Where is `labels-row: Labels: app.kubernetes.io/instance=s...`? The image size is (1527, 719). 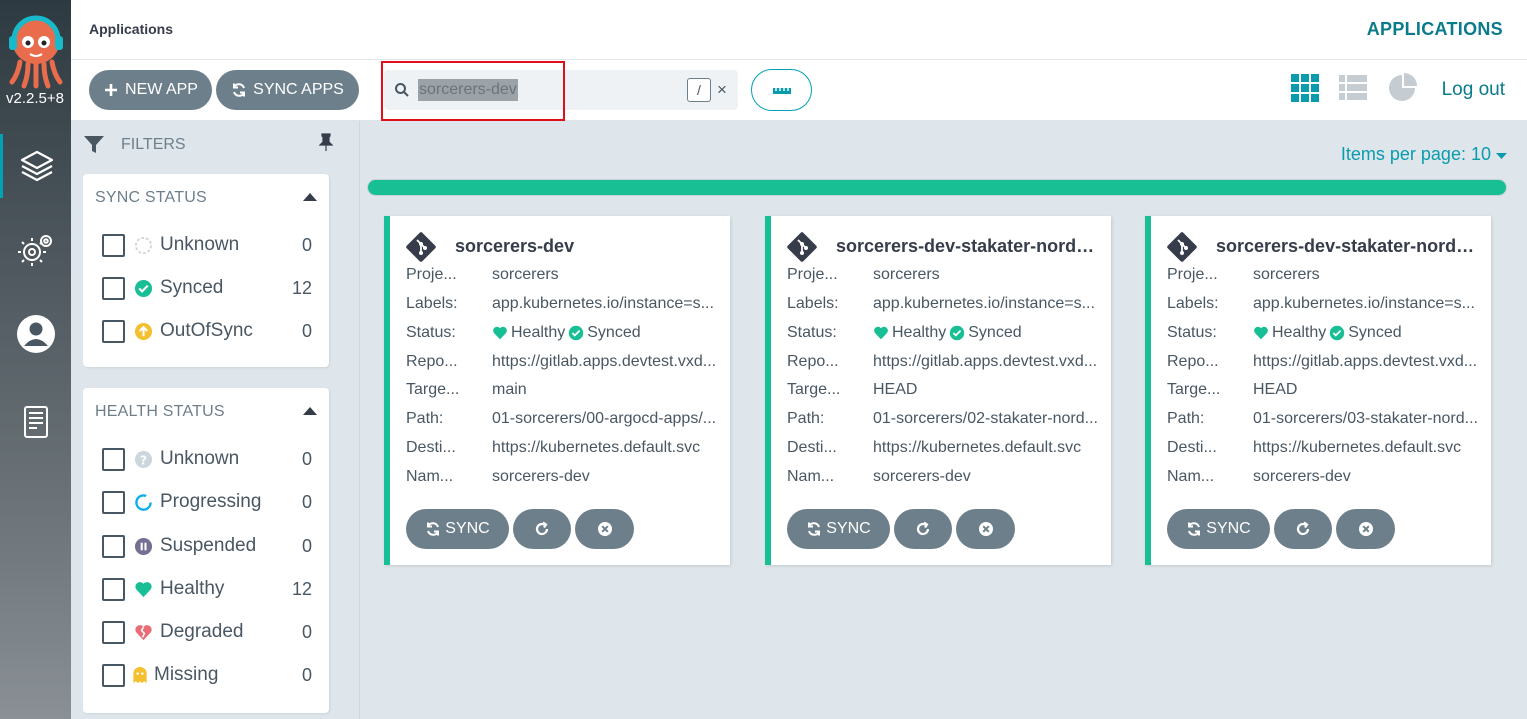
labels-row: Labels: app.kubernetes.io/instance=s... is located at coordinates (566, 306).